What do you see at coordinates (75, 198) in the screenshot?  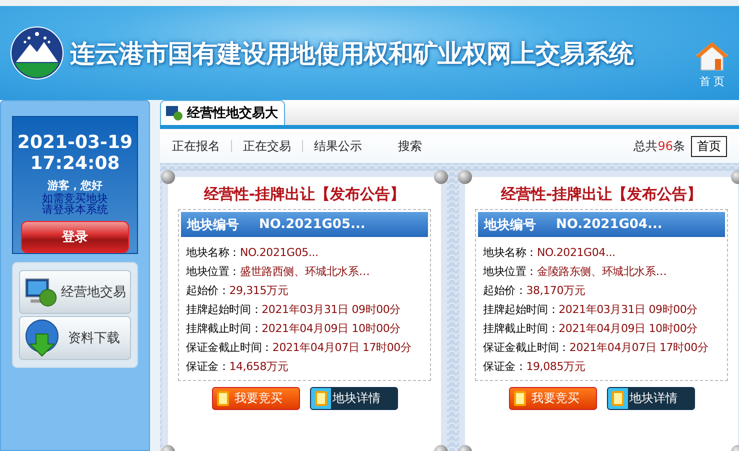 I see `login-hint: 如需竞买地块` at bounding box center [75, 198].